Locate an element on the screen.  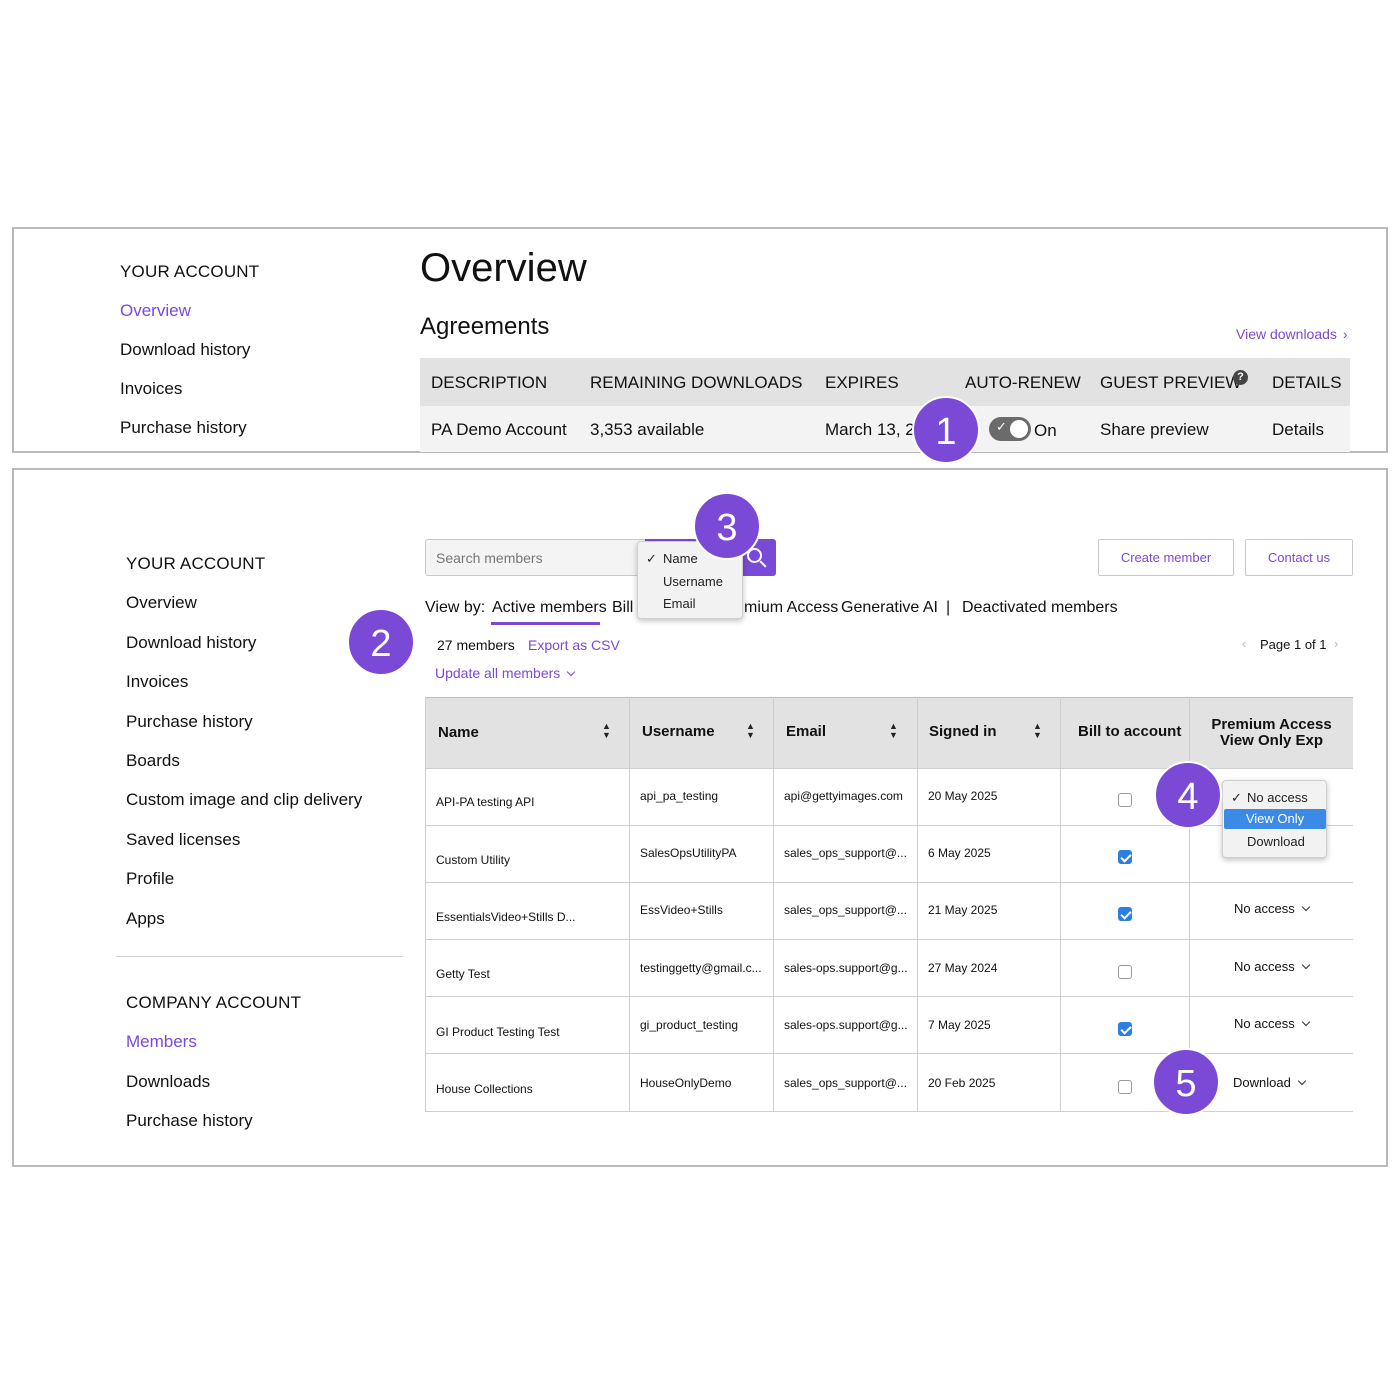
chevron-right-icon: › is located at coordinates (1345, 334).